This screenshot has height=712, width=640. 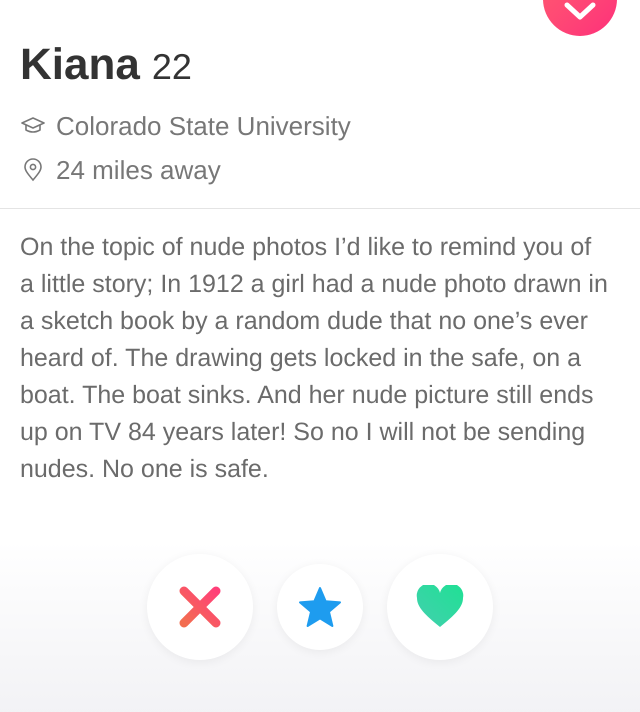 I want to click on graduation-cap-icon, so click(x=33, y=126).